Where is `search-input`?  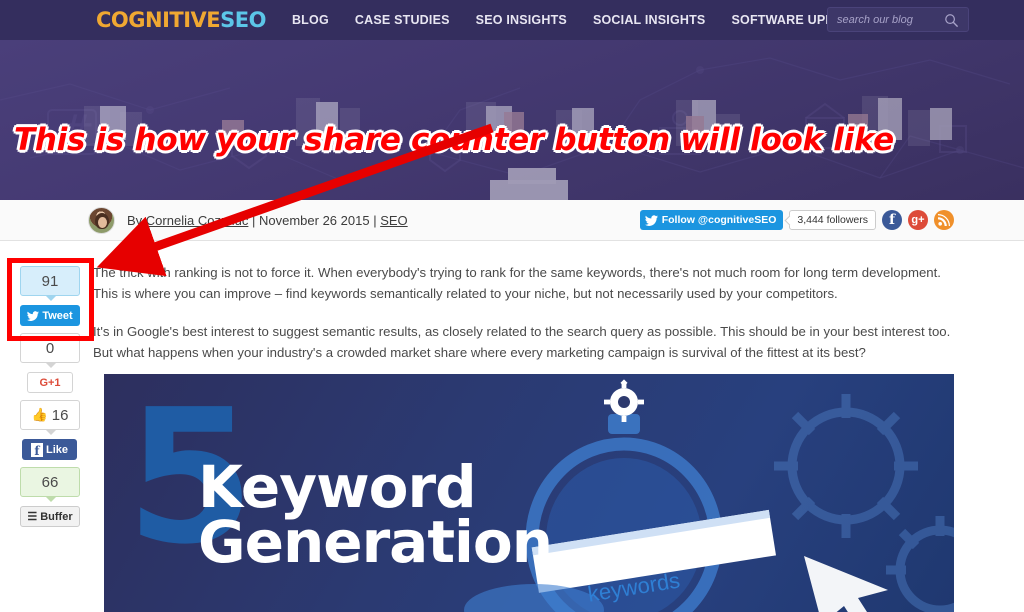 search-input is located at coordinates (880, 19).